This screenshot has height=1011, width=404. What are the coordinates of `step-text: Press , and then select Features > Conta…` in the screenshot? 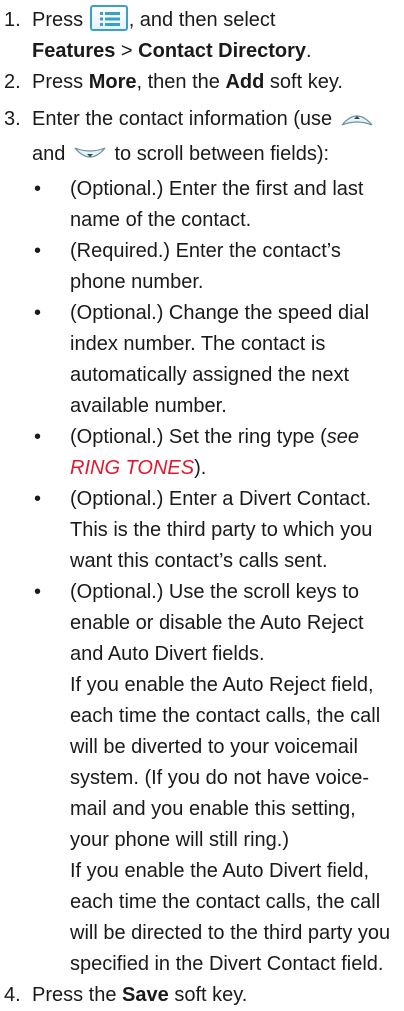 It's located at (216, 36).